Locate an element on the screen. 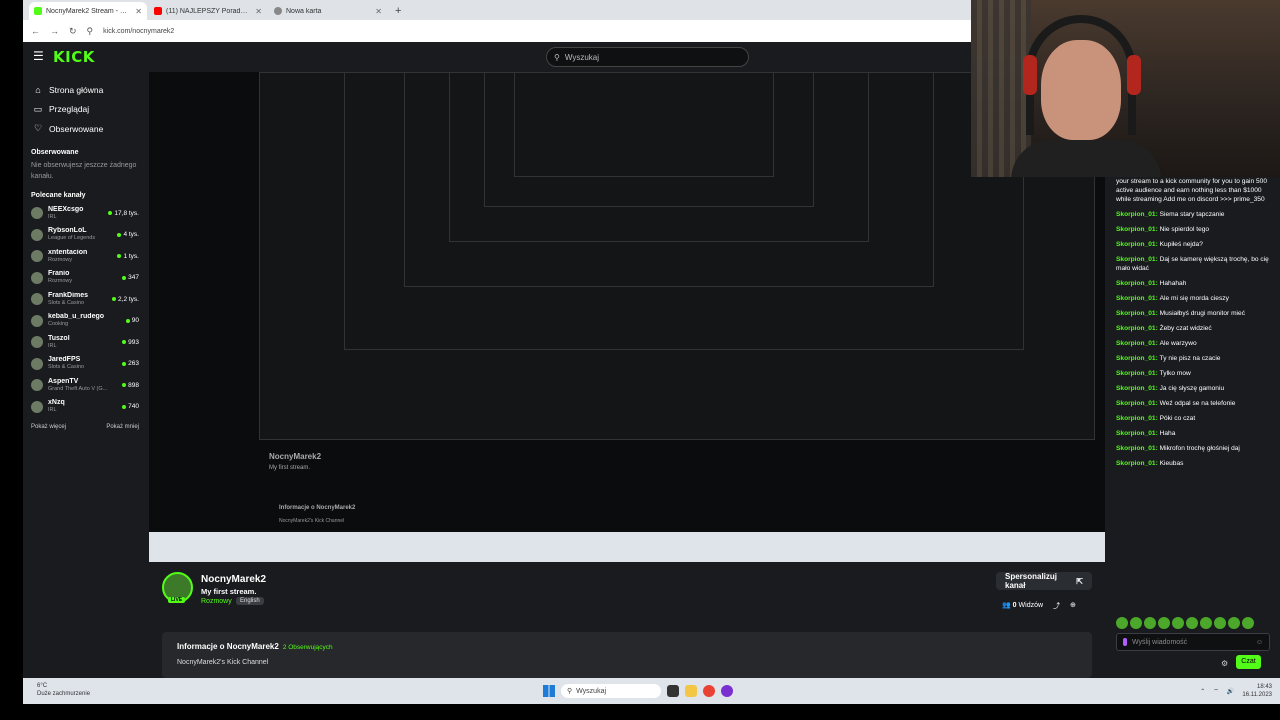  channel-row: RybsonLoL League of Legends 4 tys. is located at coordinates (85, 235).